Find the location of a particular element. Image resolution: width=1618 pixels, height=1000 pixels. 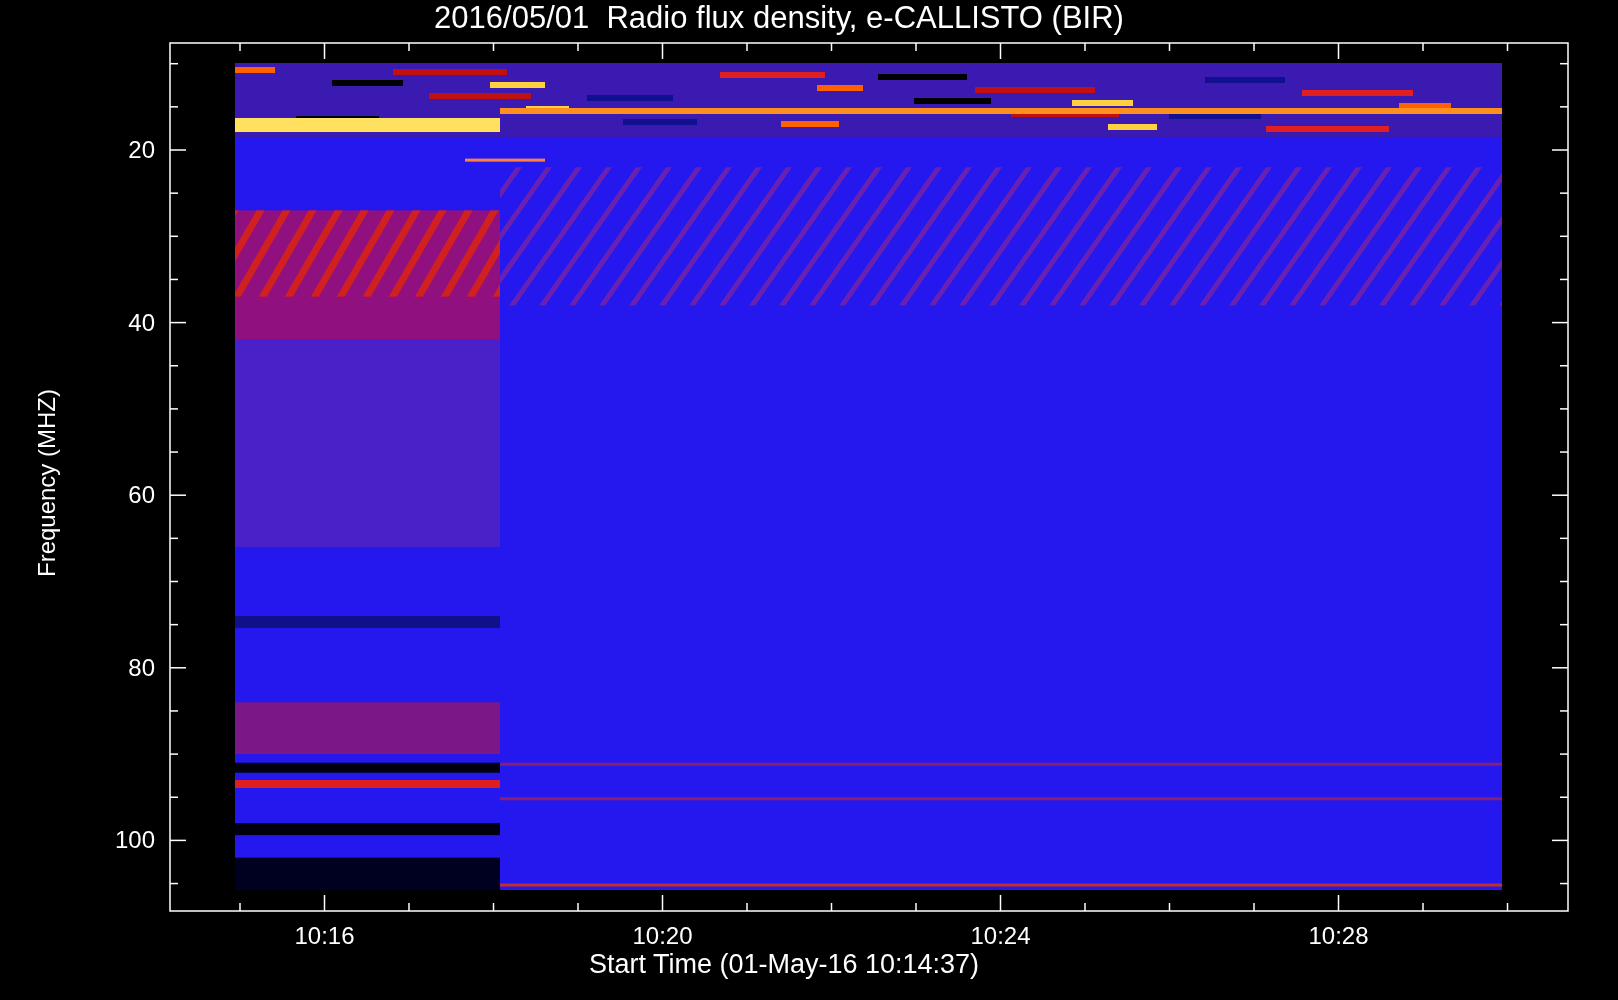

y-tick-label: 40 is located at coordinates (141, 322).